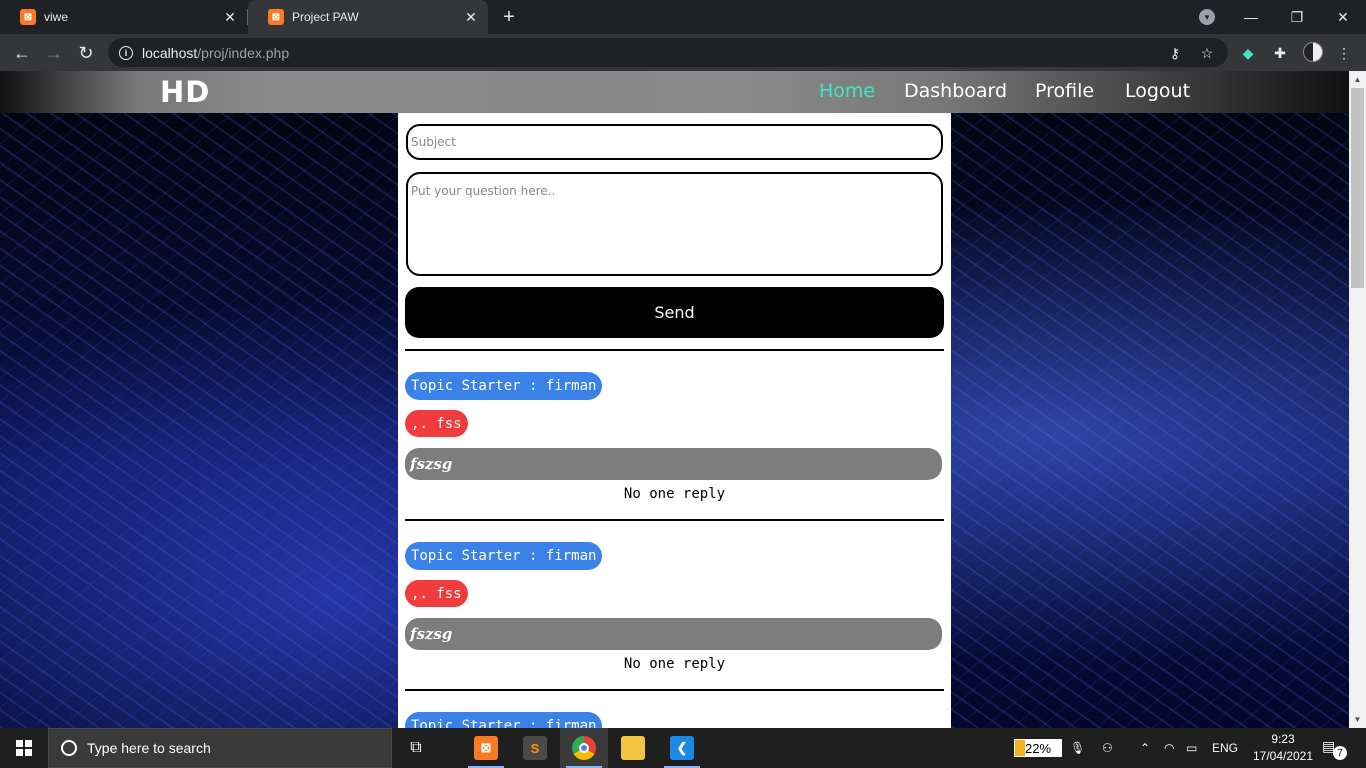 The height and width of the screenshot is (768, 1366). Describe the element at coordinates (1357, 719) in the screenshot. I see `scroll-down-icon: ▼` at that location.